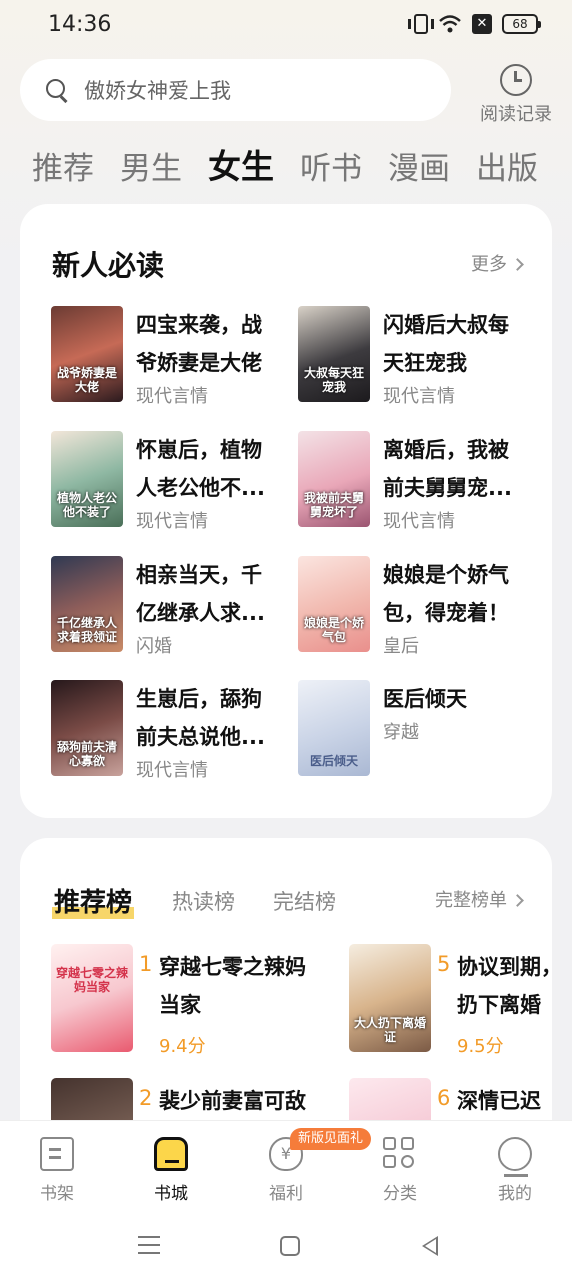  I want to click on nav-label: 我的, so click(515, 1194).